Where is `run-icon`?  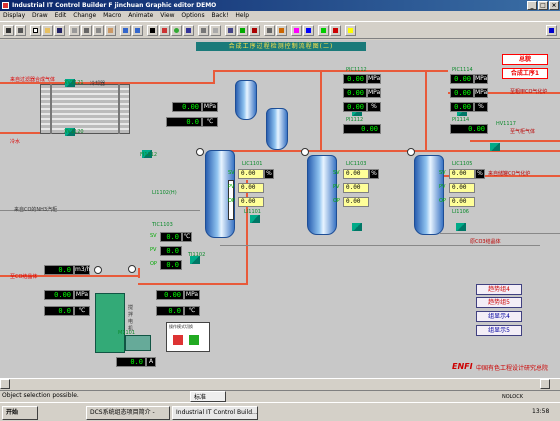
run-icon is located at coordinates (323, 30).